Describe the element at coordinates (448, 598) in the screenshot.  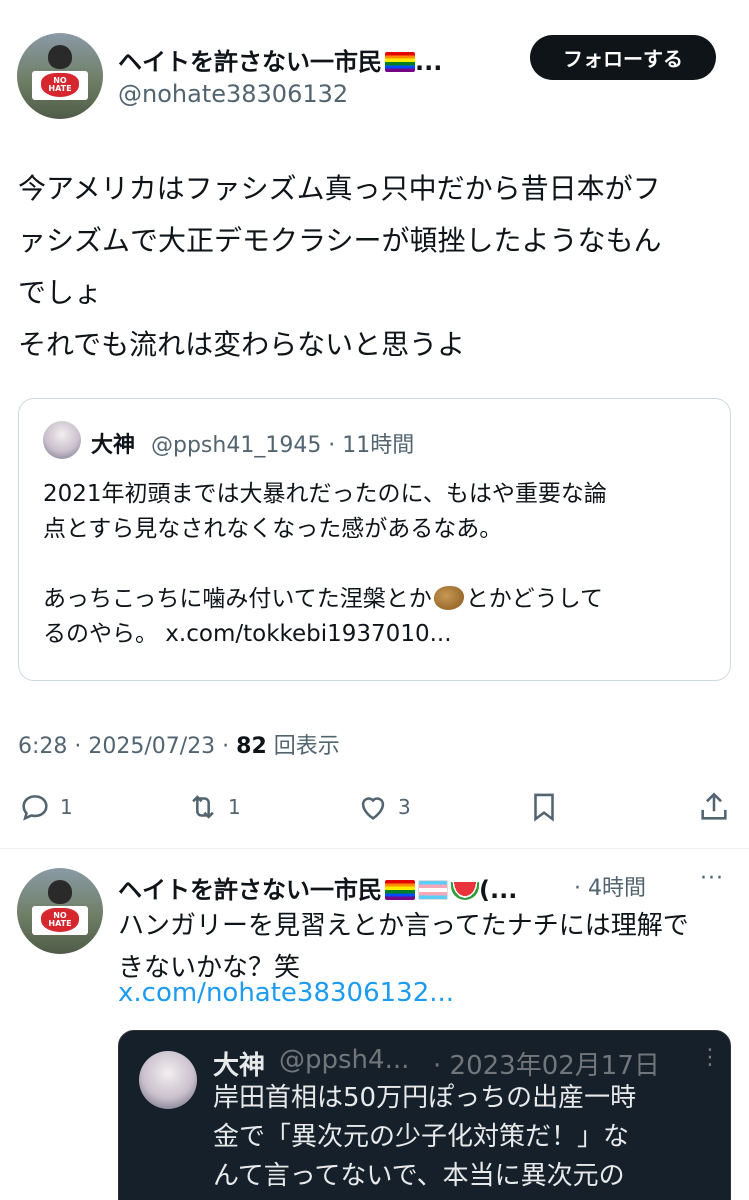
I see `potato-emoji-icon` at that location.